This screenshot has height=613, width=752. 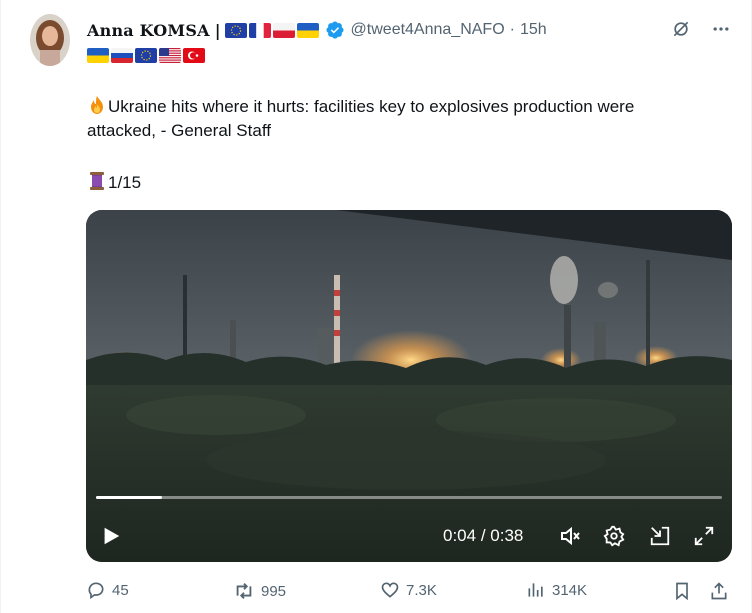 I want to click on france-flag-icon, so click(x=259, y=30).